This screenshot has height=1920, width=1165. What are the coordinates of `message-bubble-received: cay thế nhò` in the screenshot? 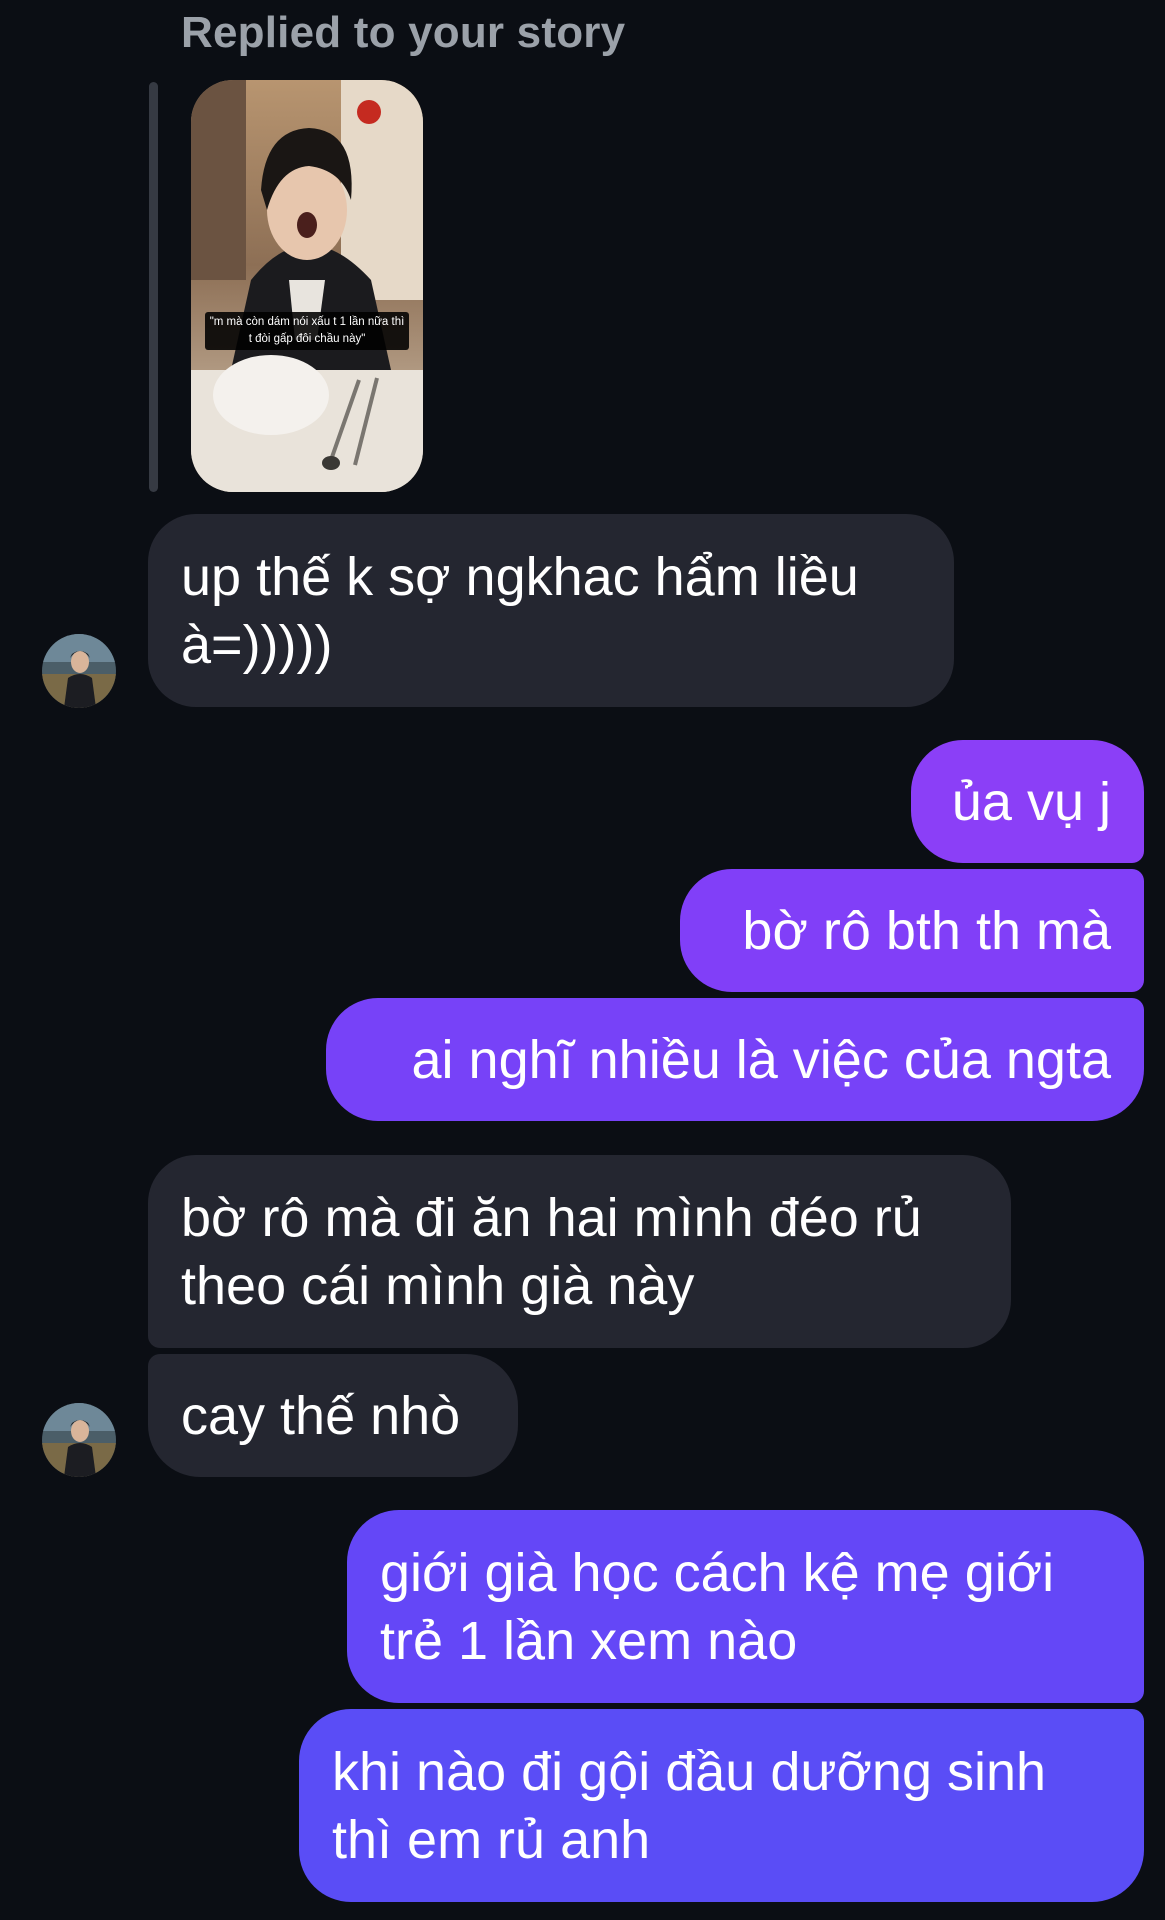 It's located at (333, 1415).